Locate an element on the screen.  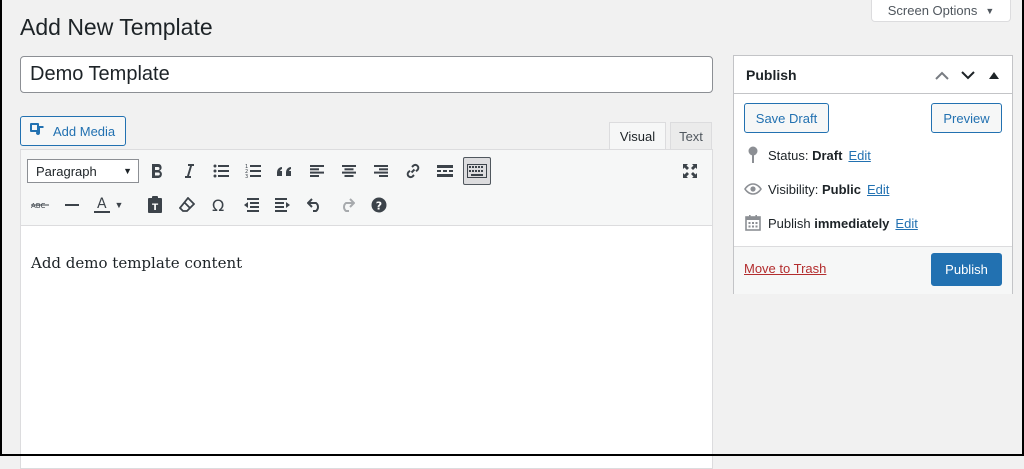
editor-content-area: Add demo template content is located at coordinates (366, 263).